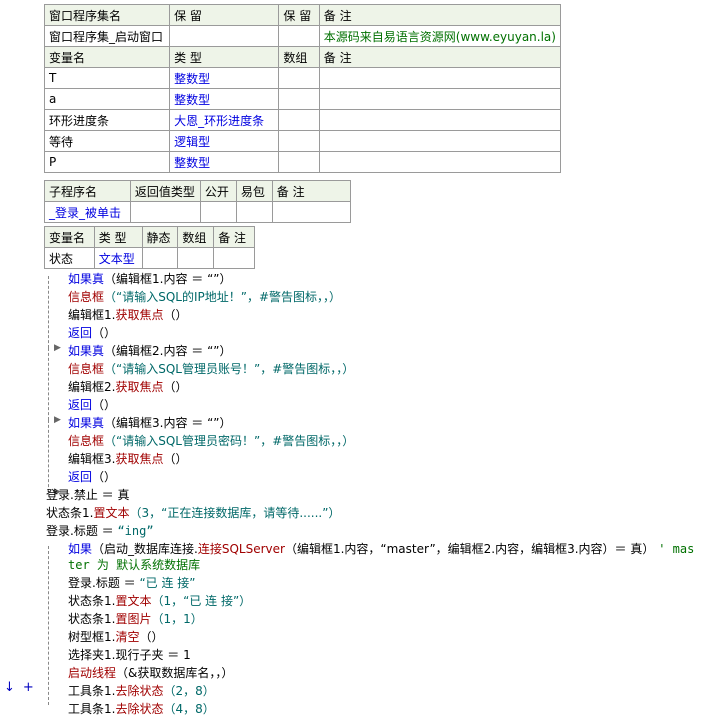  What do you see at coordinates (376, 459) in the screenshot?
I see `code-line: 编辑框3.获取焦点（）` at bounding box center [376, 459].